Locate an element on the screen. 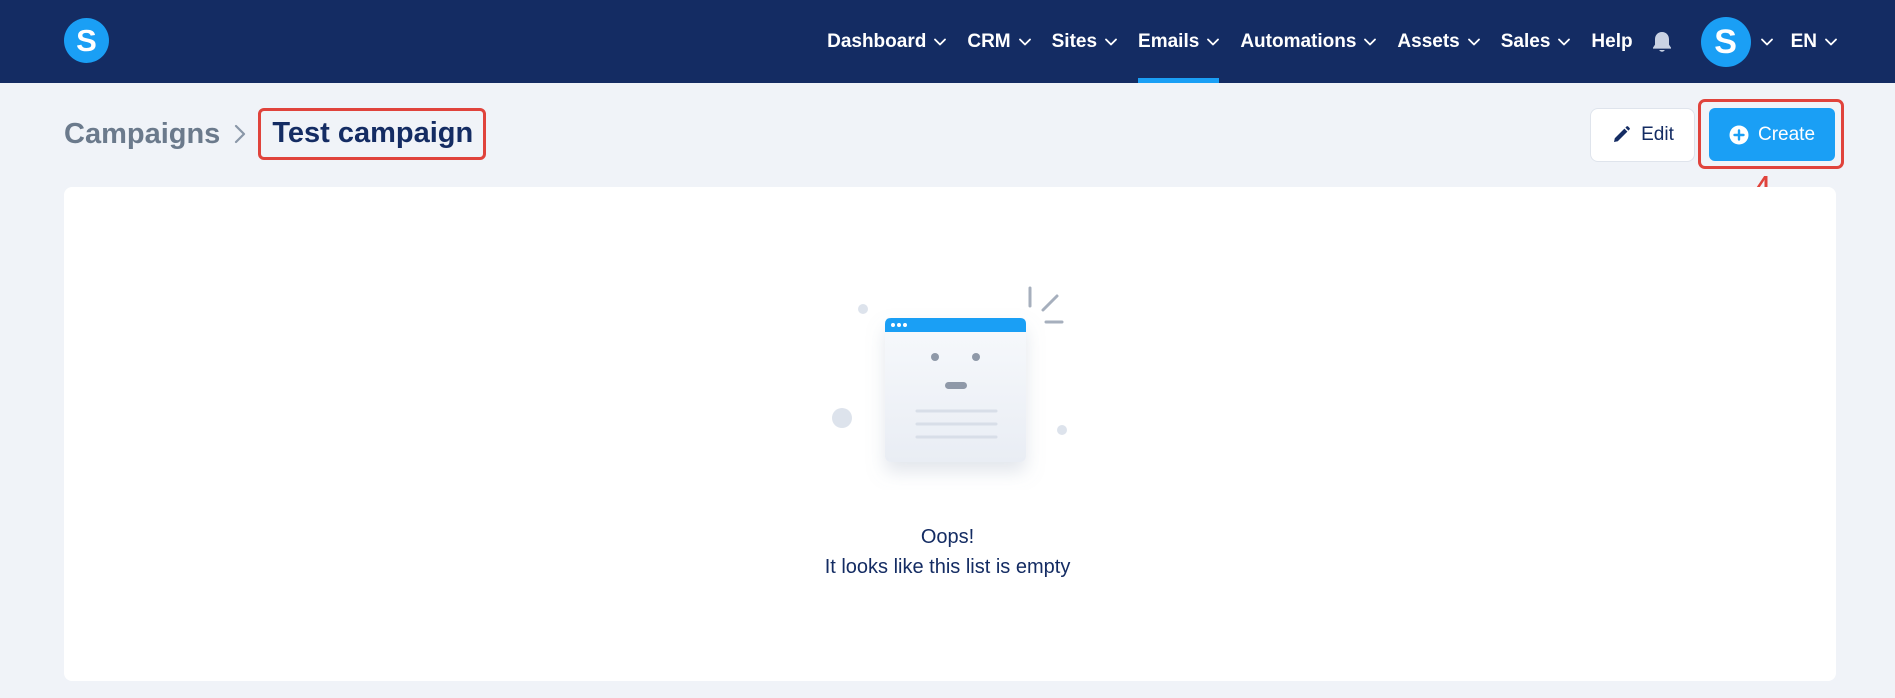 This screenshot has height=698, width=1895. empty-state-title: Oops! is located at coordinates (947, 537).